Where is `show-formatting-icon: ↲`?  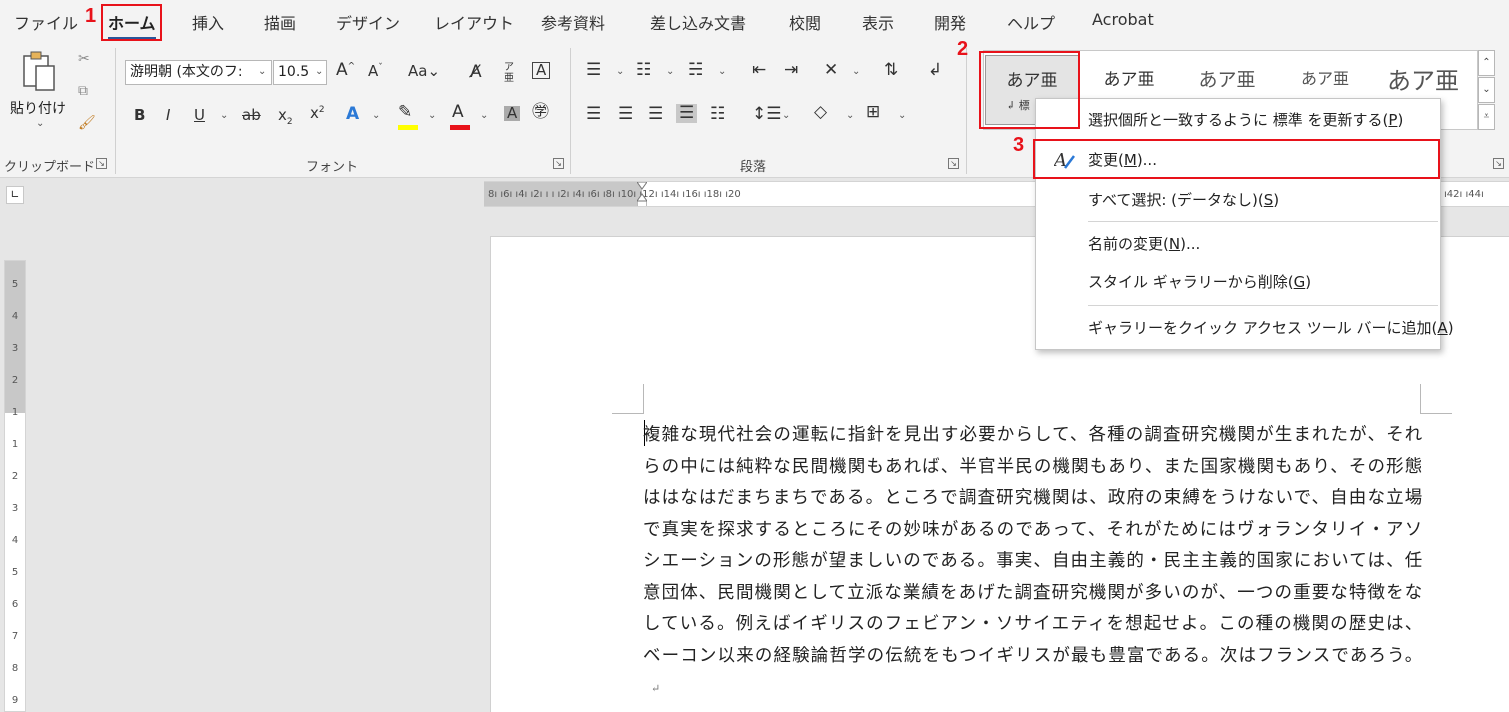
show-formatting-icon: ↲ is located at coordinates (935, 70).